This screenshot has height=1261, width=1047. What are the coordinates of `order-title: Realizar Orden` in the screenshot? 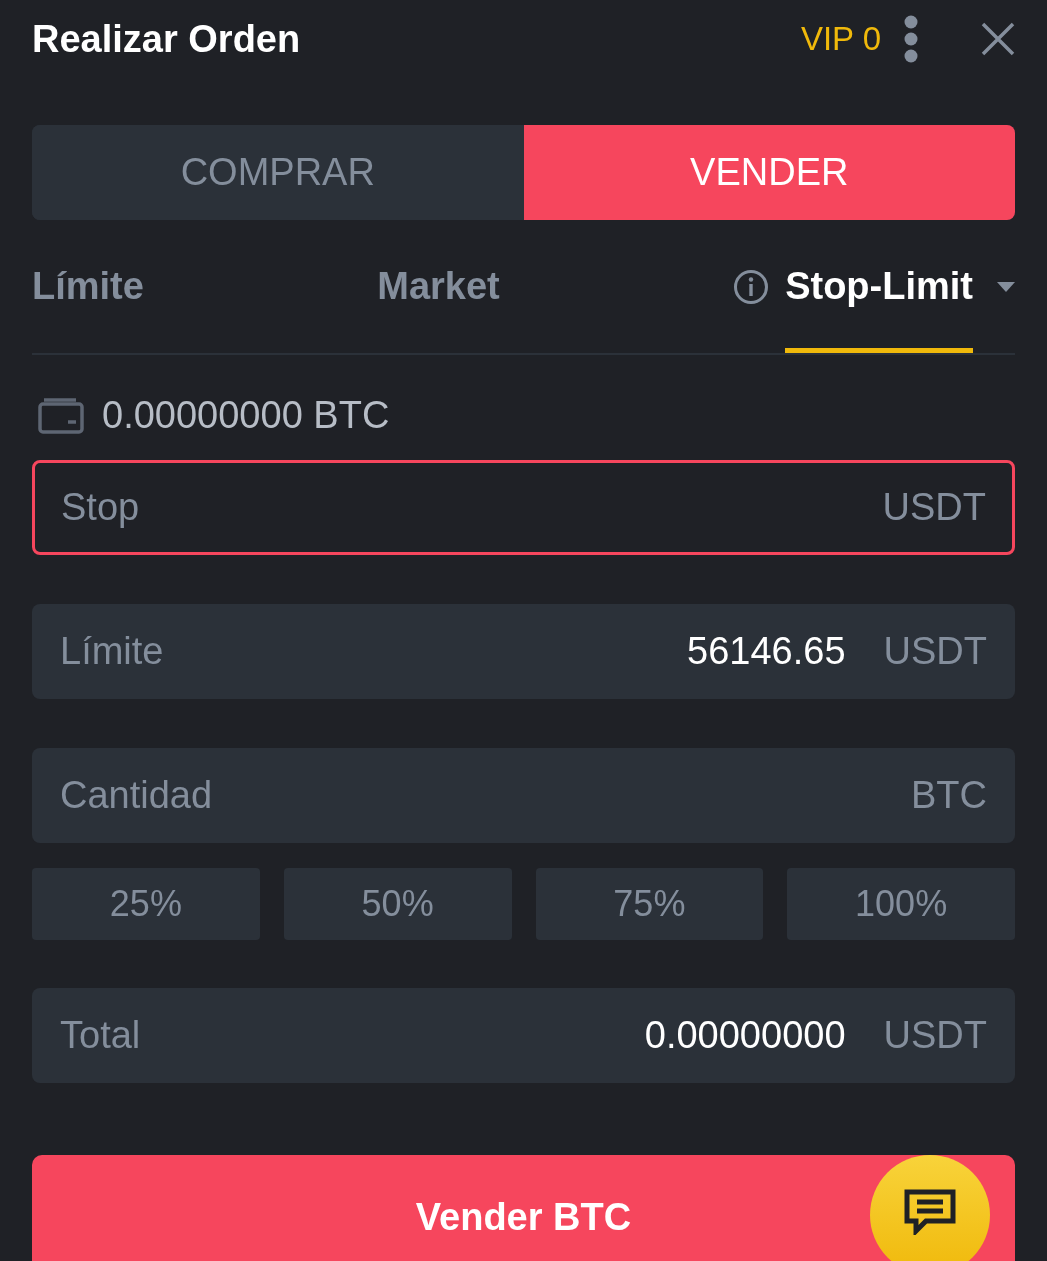 It's located at (167, 39).